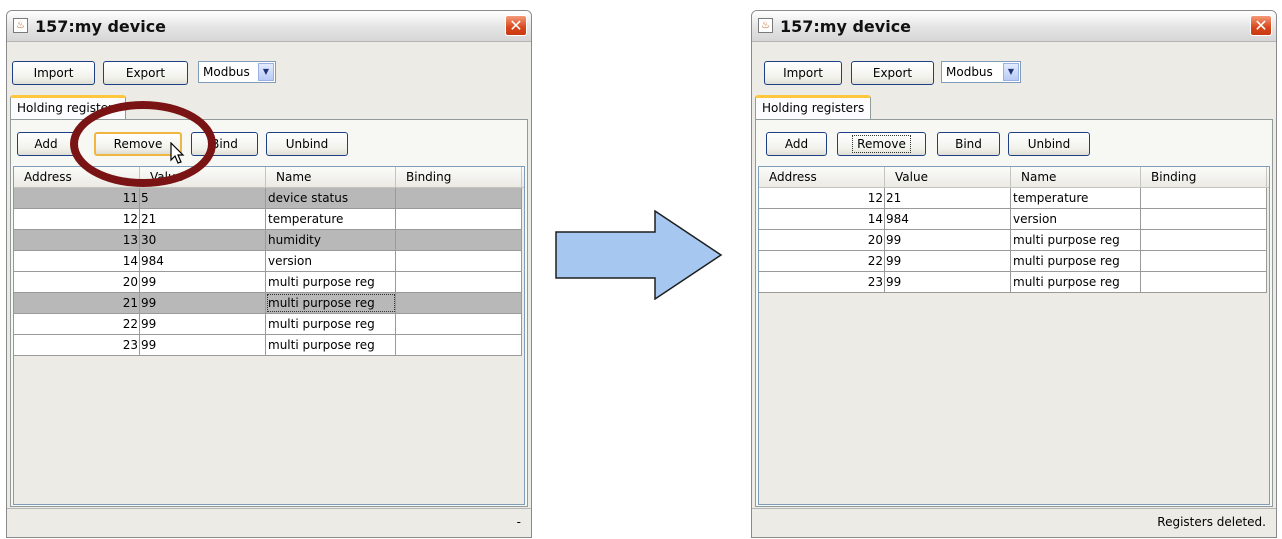 The image size is (1282, 539). I want to click on name-cell: humidity, so click(331, 240).